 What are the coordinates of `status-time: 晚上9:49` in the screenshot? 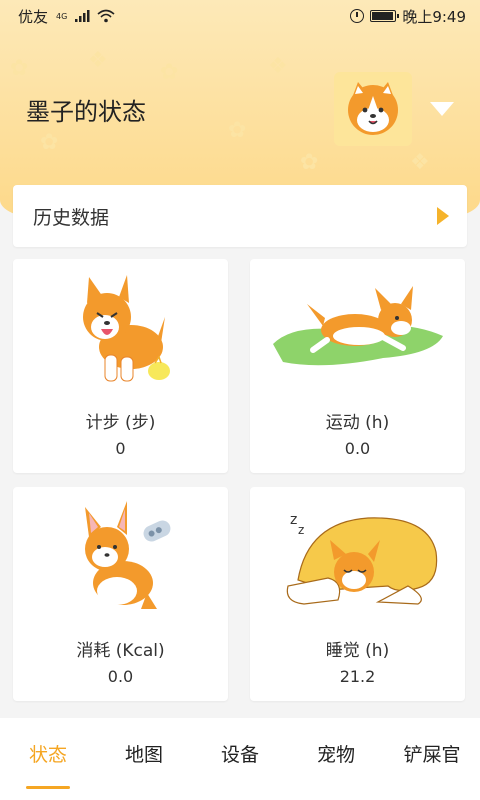 It's located at (434, 16).